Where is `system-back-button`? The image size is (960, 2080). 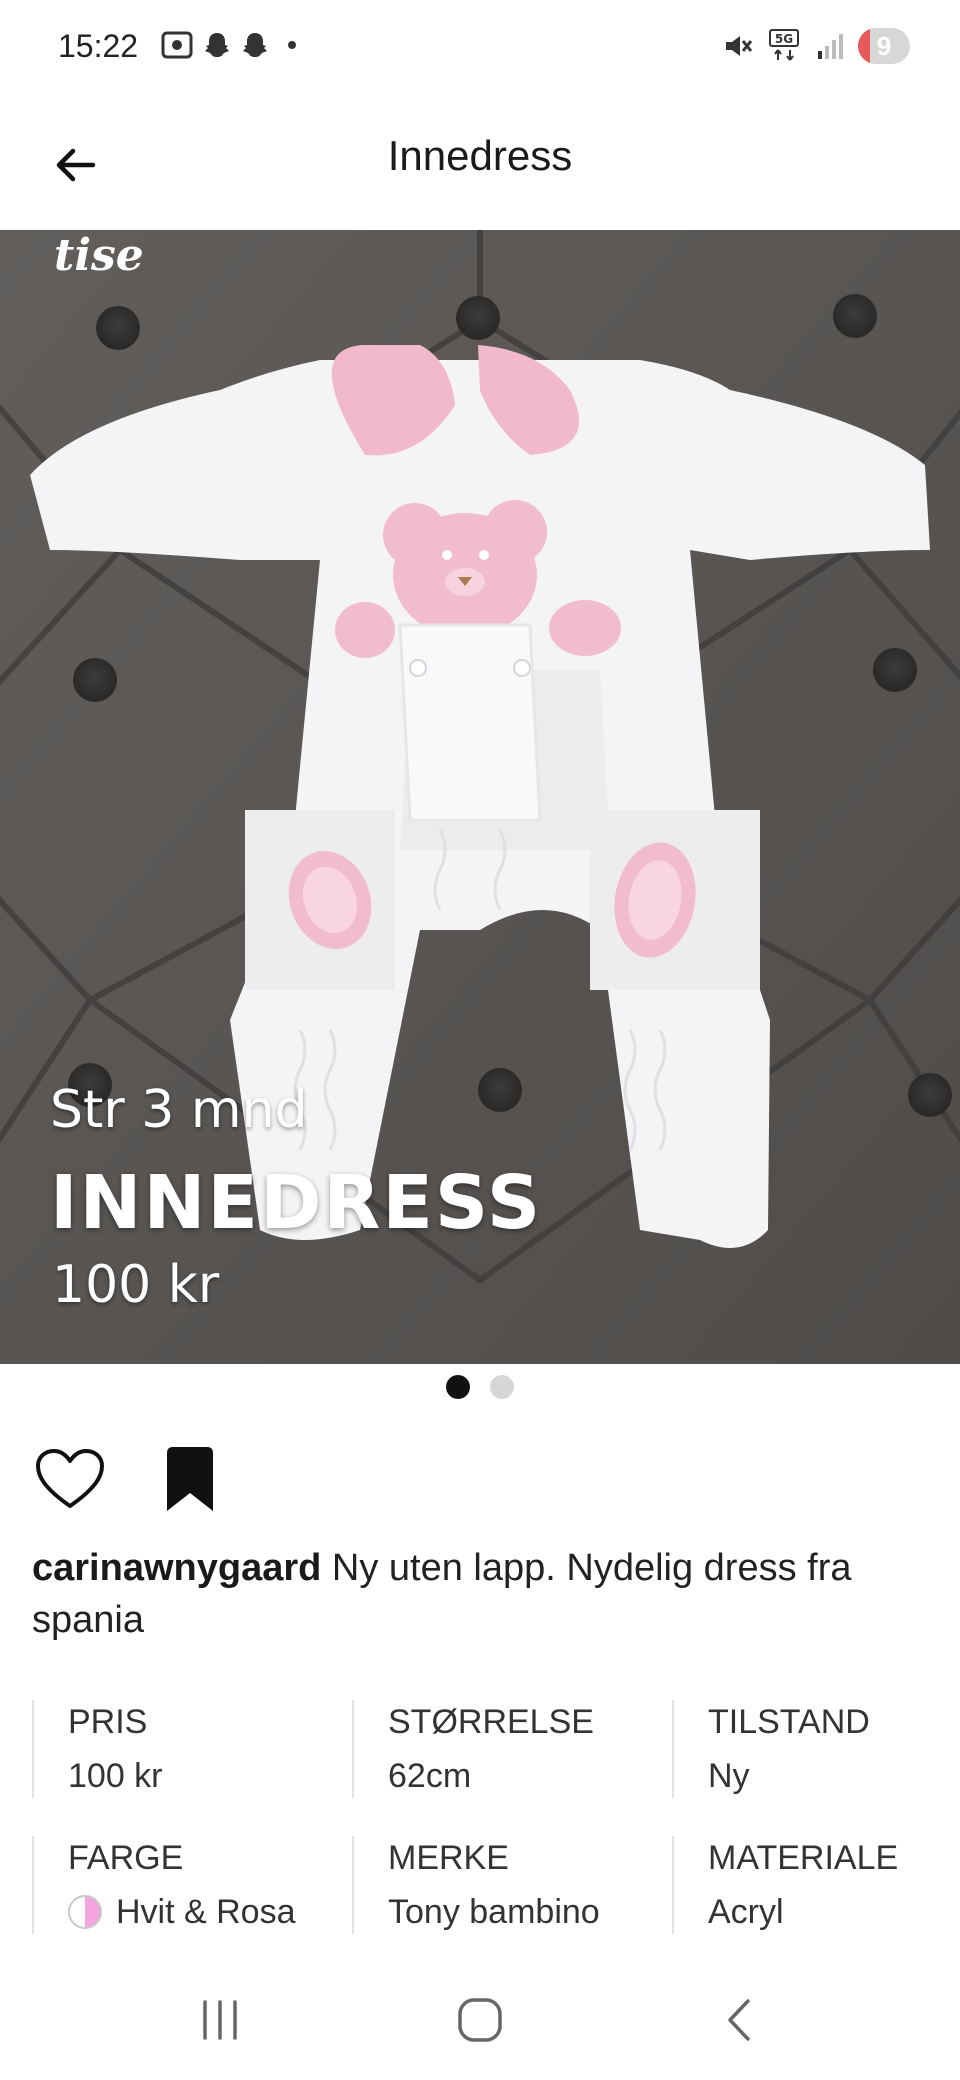 system-back-button is located at coordinates (740, 2020).